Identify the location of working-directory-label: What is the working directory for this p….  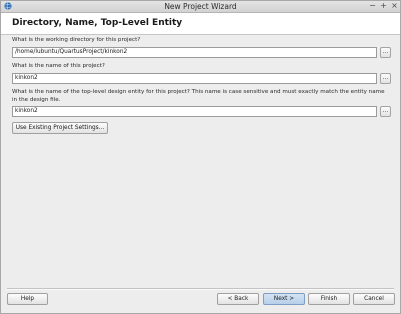
(76, 40).